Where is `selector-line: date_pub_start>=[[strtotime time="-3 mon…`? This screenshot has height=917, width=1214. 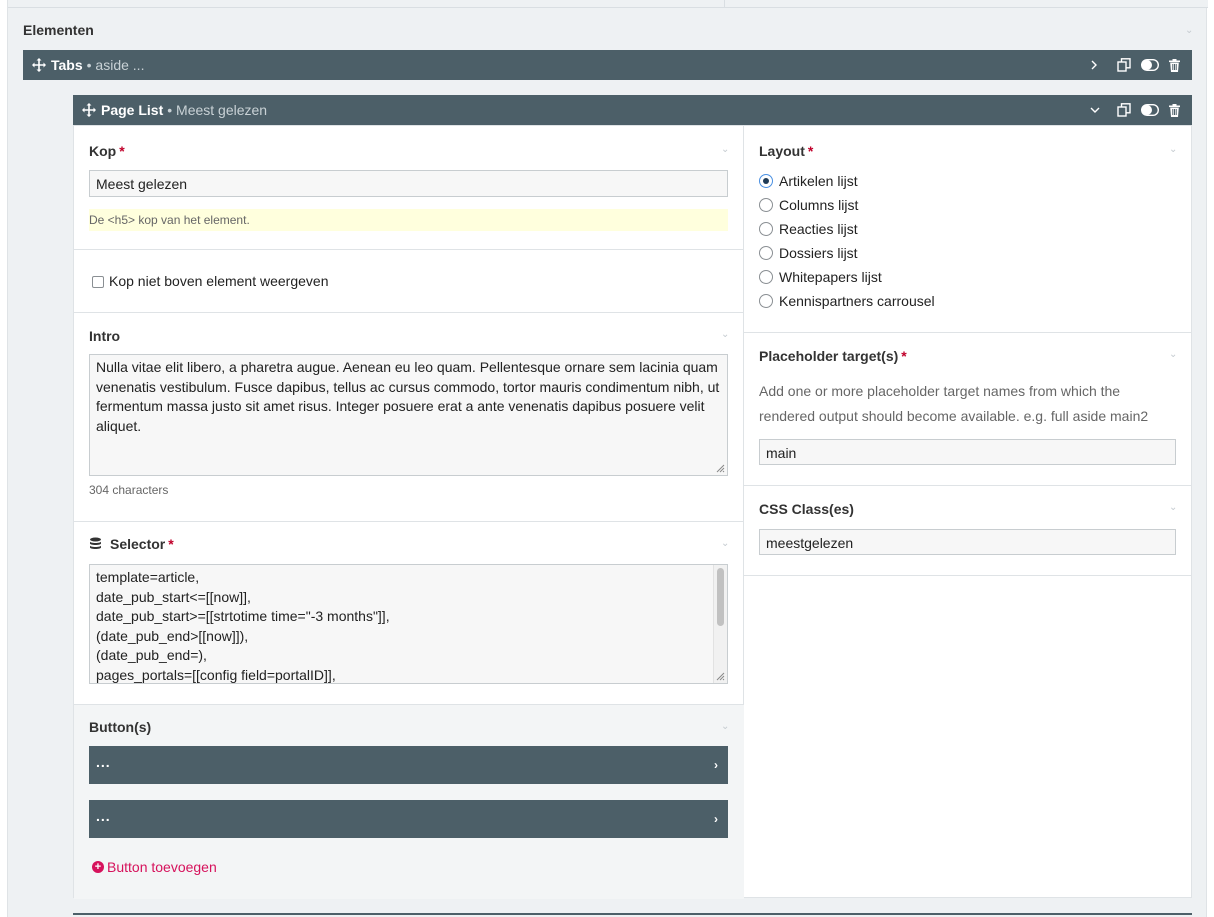 selector-line: date_pub_start>=[[strtotime time="-3 mon… is located at coordinates (243, 616).